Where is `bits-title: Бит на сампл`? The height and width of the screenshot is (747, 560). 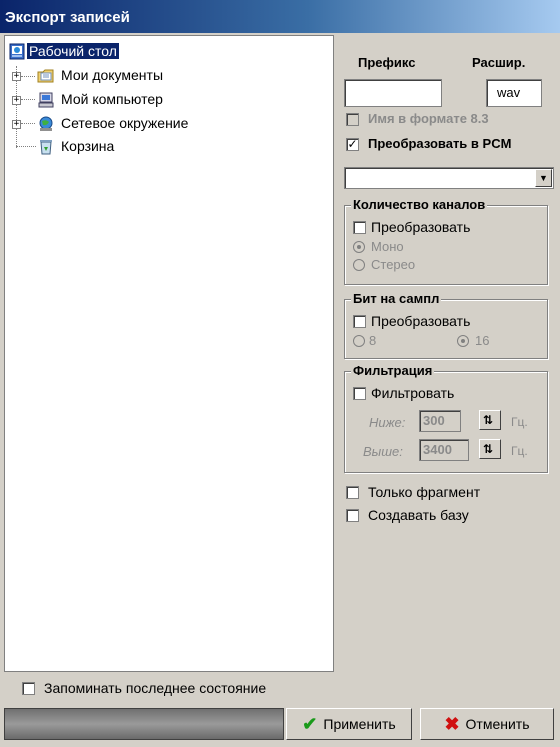
bits-title: Бит на сампл is located at coordinates (396, 298).